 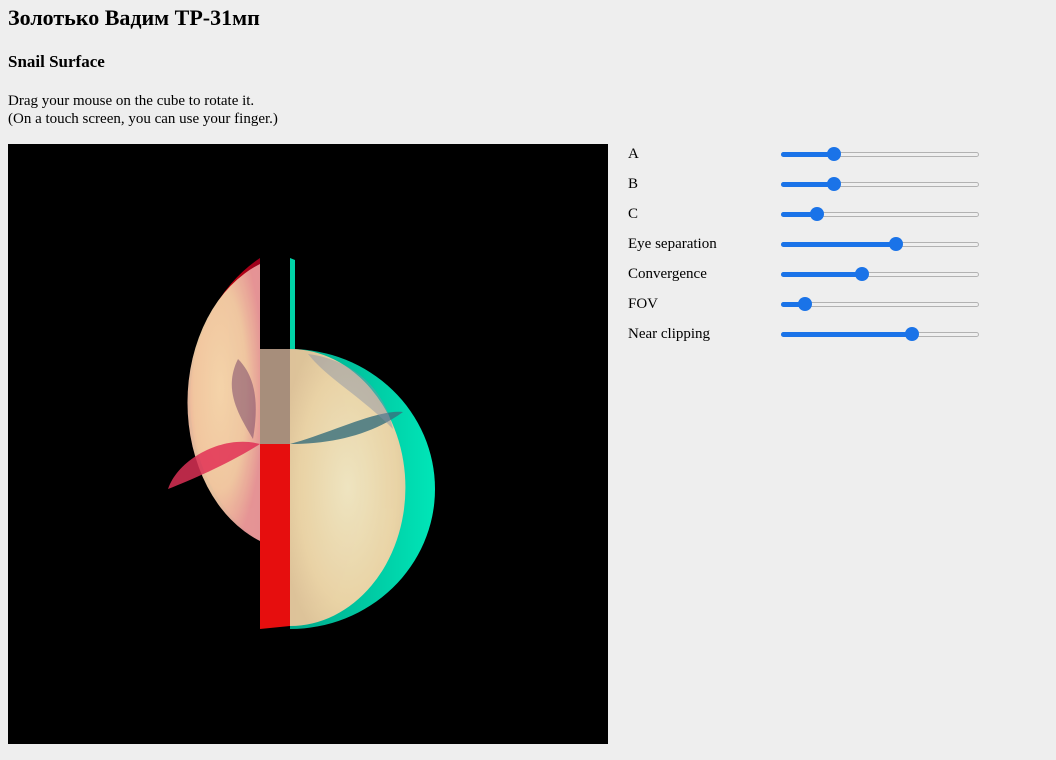 I want to click on control-label-c: C, so click(x=633, y=214).